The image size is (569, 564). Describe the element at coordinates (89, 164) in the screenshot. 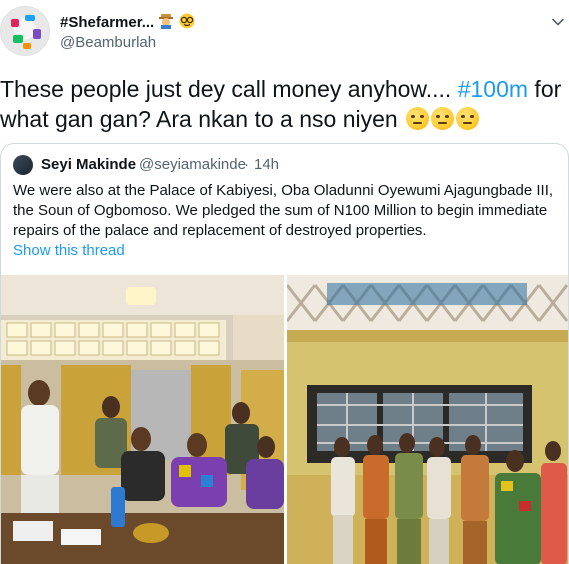

I see `quoted-author-name: Seyi Makinde` at that location.